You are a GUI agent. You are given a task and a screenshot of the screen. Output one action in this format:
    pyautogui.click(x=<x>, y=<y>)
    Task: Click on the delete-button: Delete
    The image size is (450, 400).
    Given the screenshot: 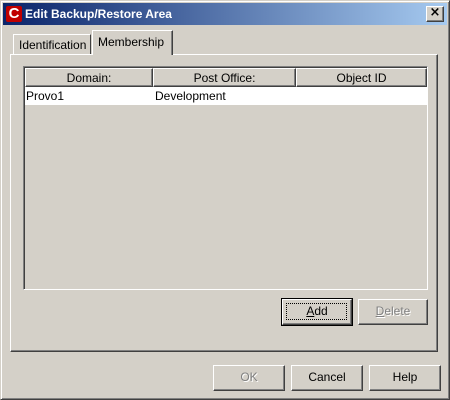 What is the action you would take?
    pyautogui.click(x=393, y=312)
    